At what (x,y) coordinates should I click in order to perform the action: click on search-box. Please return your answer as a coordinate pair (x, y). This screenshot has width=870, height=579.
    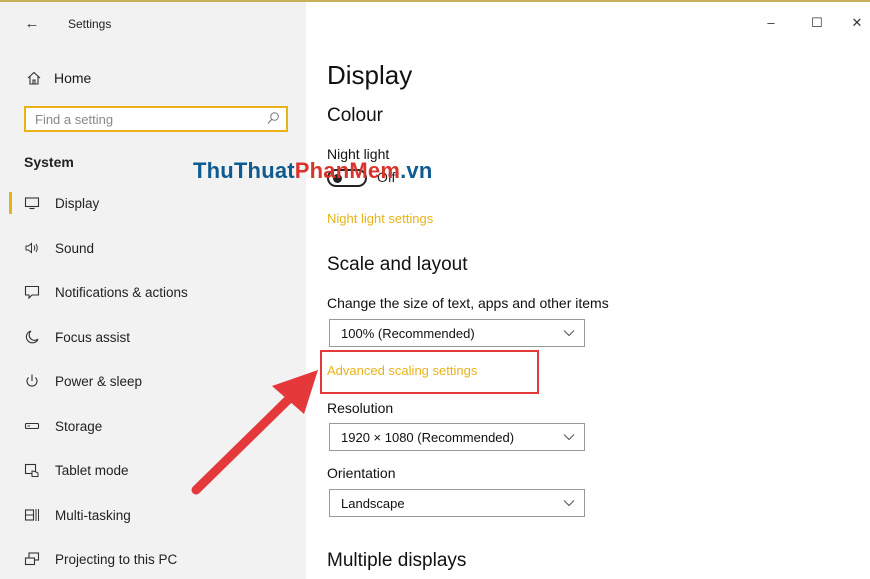
    Looking at the image, I should click on (156, 119).